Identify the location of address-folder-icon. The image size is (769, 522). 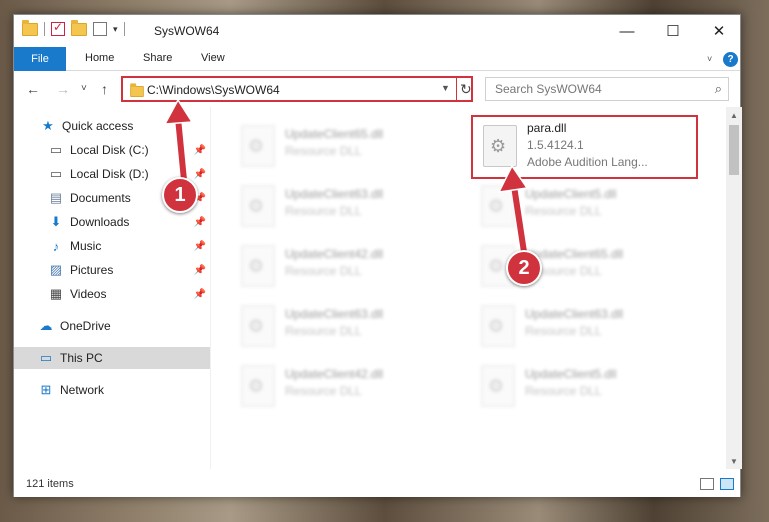
(137, 90).